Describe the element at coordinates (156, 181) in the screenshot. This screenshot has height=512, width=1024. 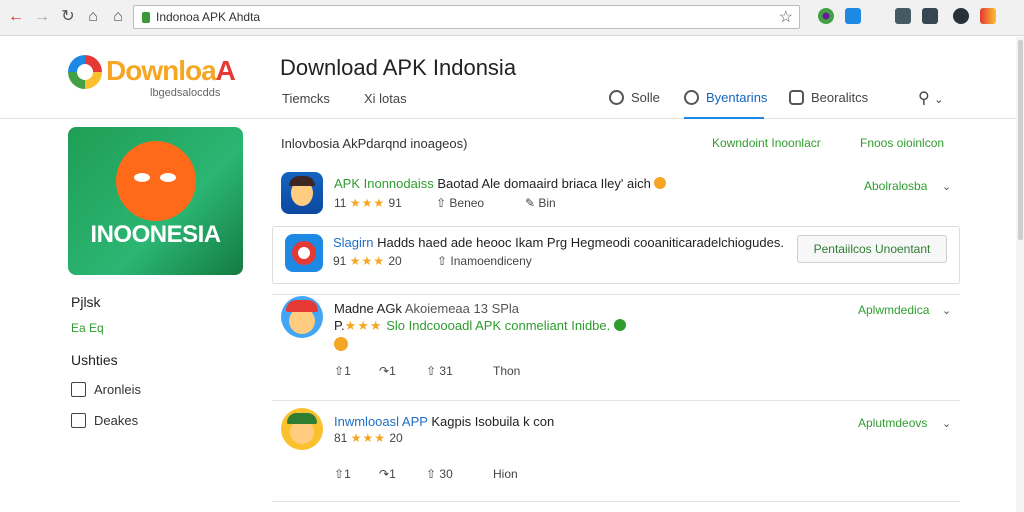
I see `mascot-image` at that location.